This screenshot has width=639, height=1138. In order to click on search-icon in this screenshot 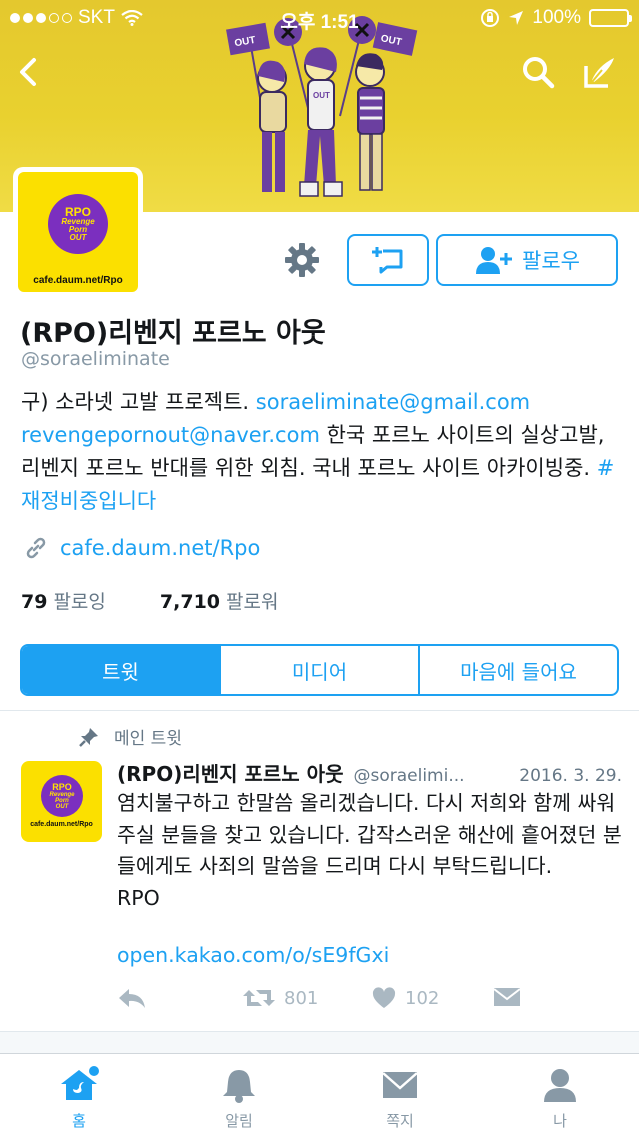, I will do `click(538, 72)`.